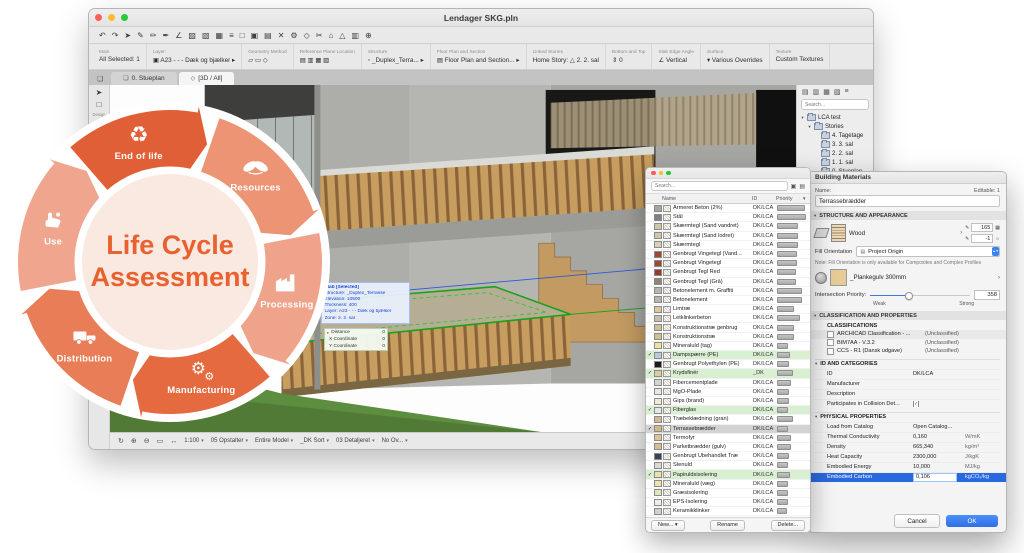 This screenshot has width=1024, height=553. Describe the element at coordinates (794, 186) in the screenshot. I see `folder-view-icon: ▣` at that location.